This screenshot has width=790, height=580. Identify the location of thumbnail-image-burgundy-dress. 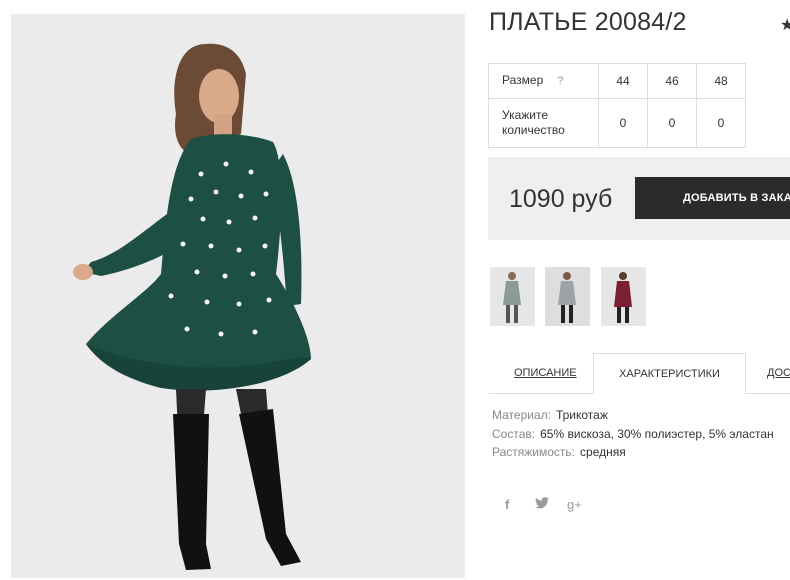
(623, 296).